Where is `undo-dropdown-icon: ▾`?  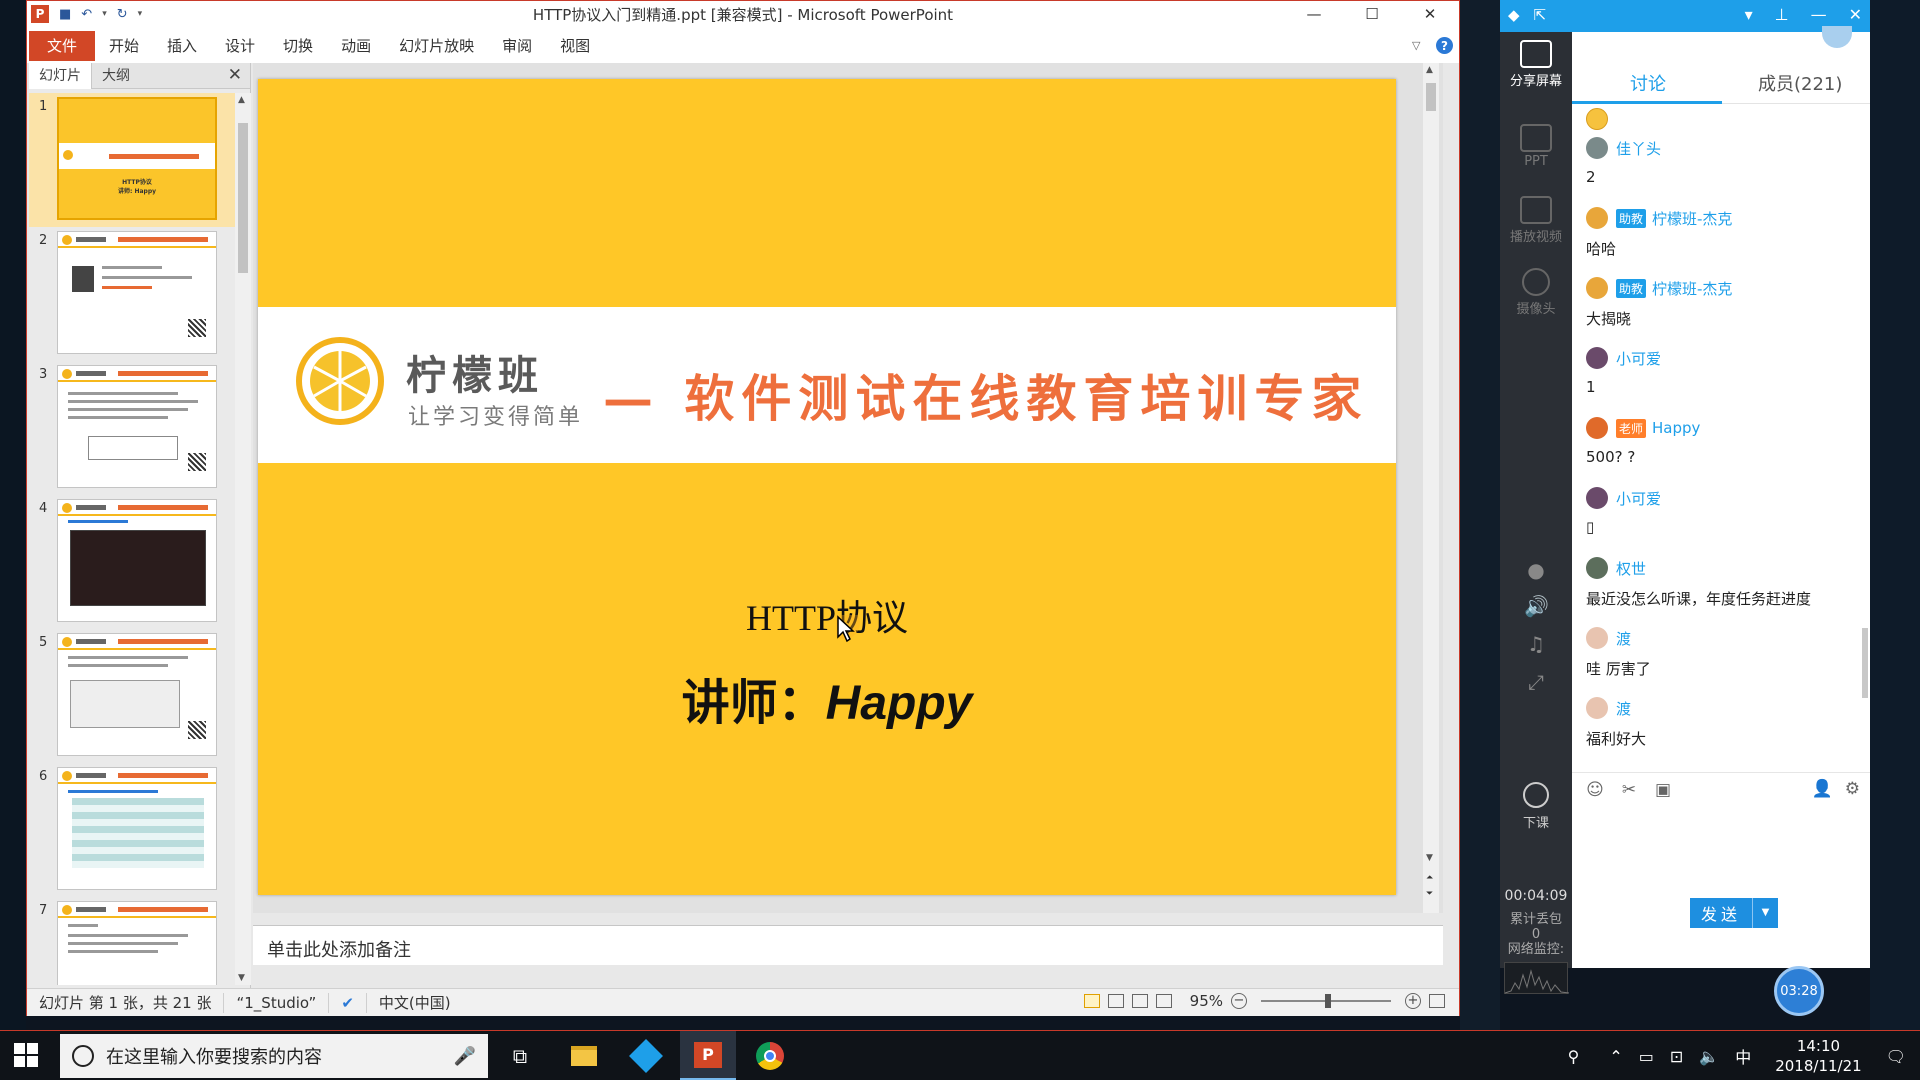 undo-dropdown-icon: ▾ is located at coordinates (104, 14).